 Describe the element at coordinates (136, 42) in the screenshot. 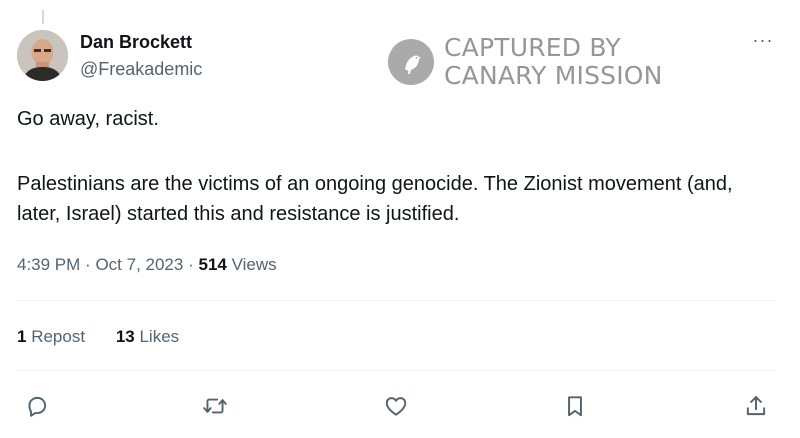

I see `author-name: Dan Brockett` at that location.